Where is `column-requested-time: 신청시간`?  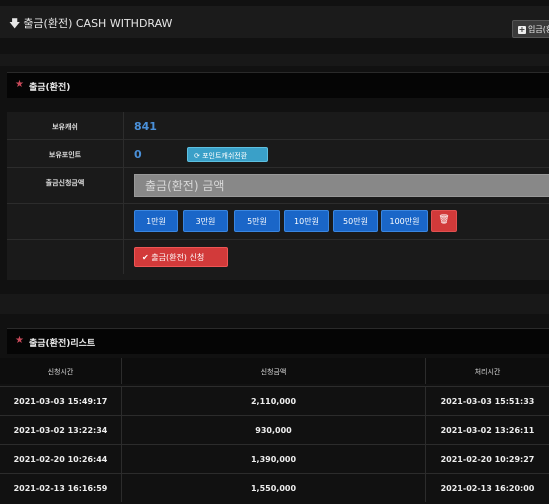 column-requested-time: 신청시간 is located at coordinates (61, 371).